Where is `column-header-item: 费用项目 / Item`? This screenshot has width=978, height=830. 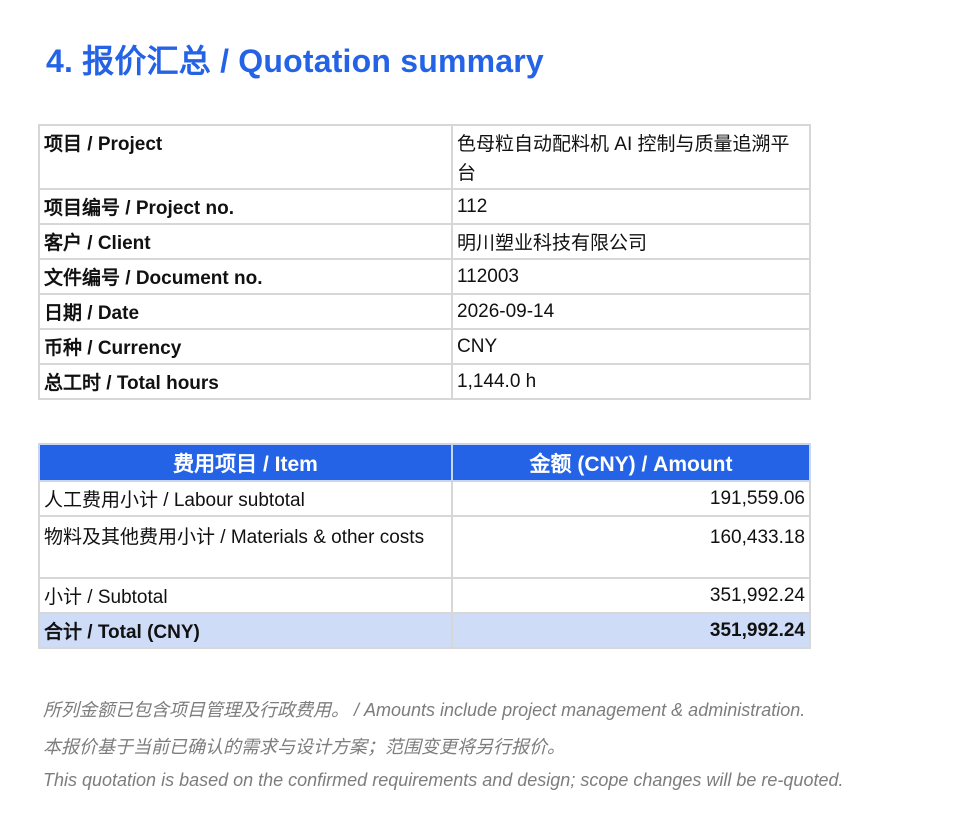
column-header-item: 费用项目 / Item is located at coordinates (245, 462).